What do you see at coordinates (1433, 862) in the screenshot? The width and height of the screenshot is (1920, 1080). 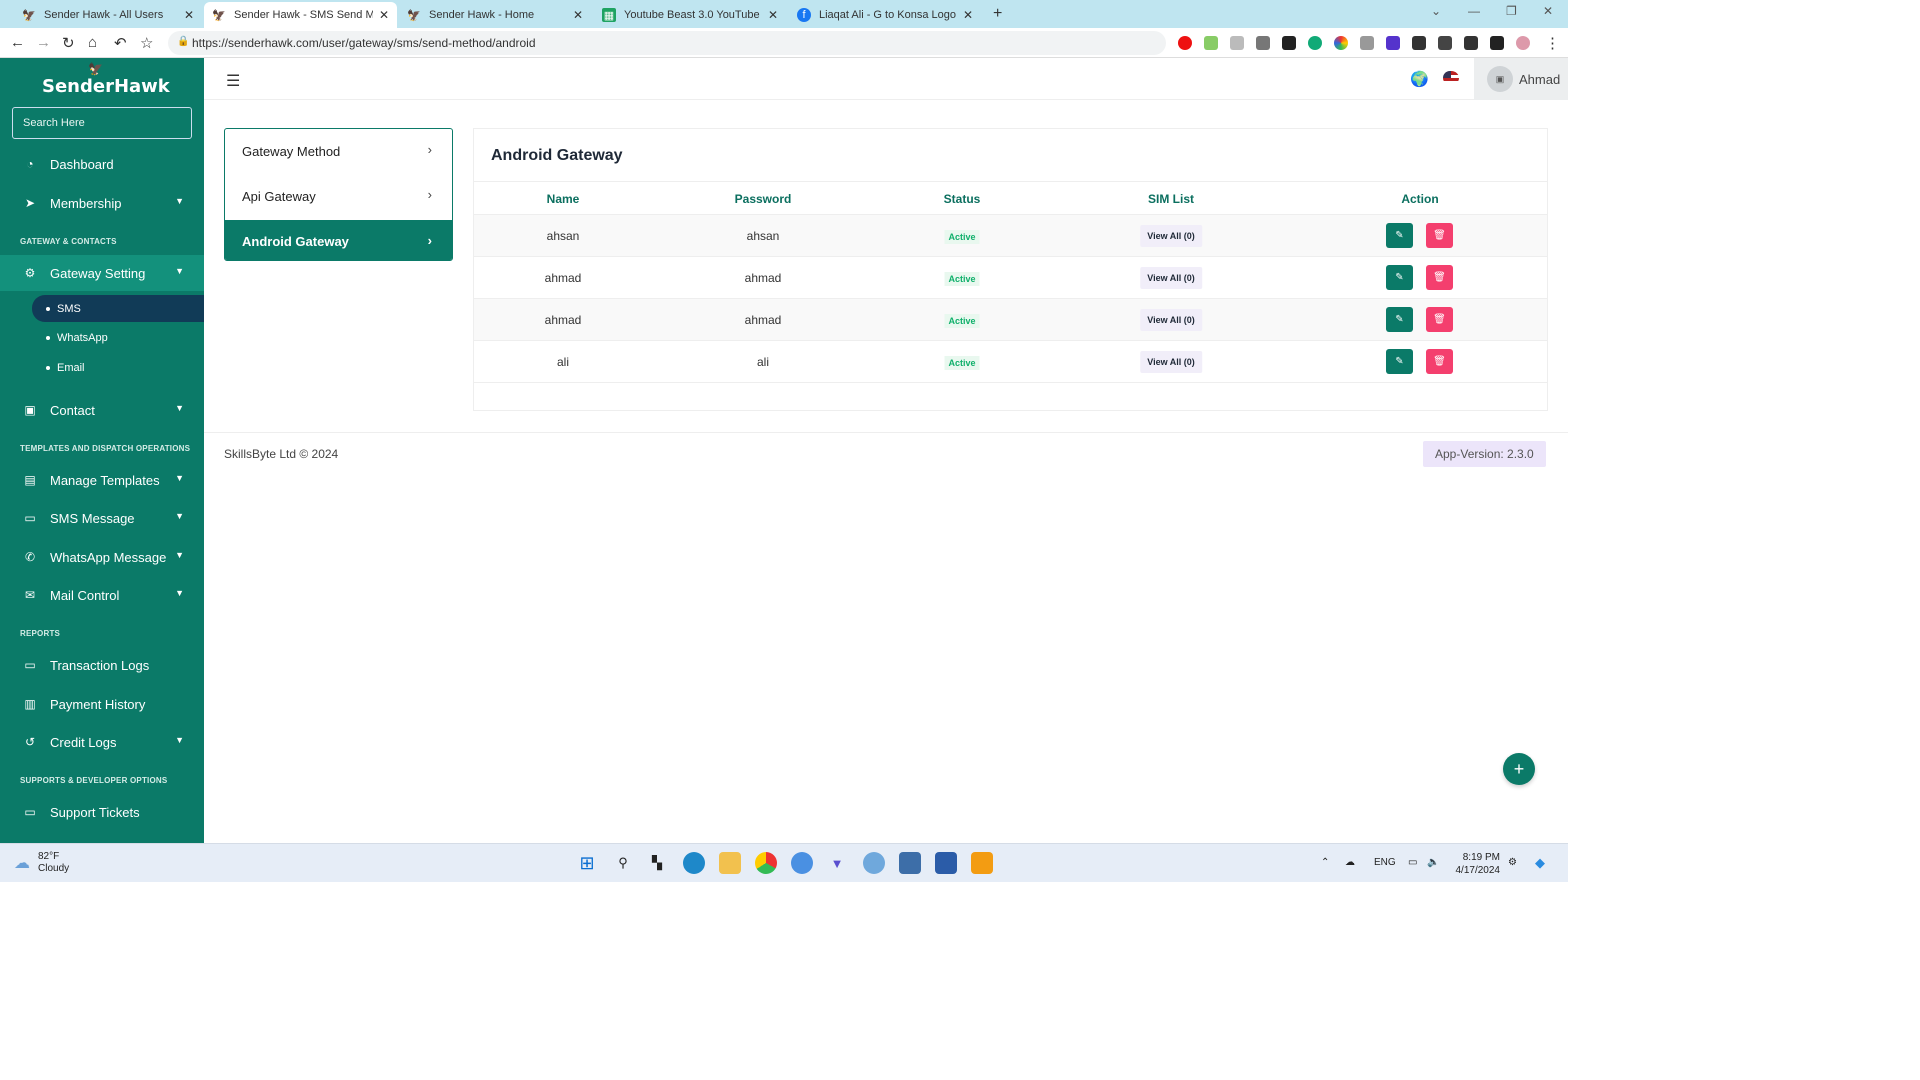 I see `volume-icon: 🔈` at bounding box center [1433, 862].